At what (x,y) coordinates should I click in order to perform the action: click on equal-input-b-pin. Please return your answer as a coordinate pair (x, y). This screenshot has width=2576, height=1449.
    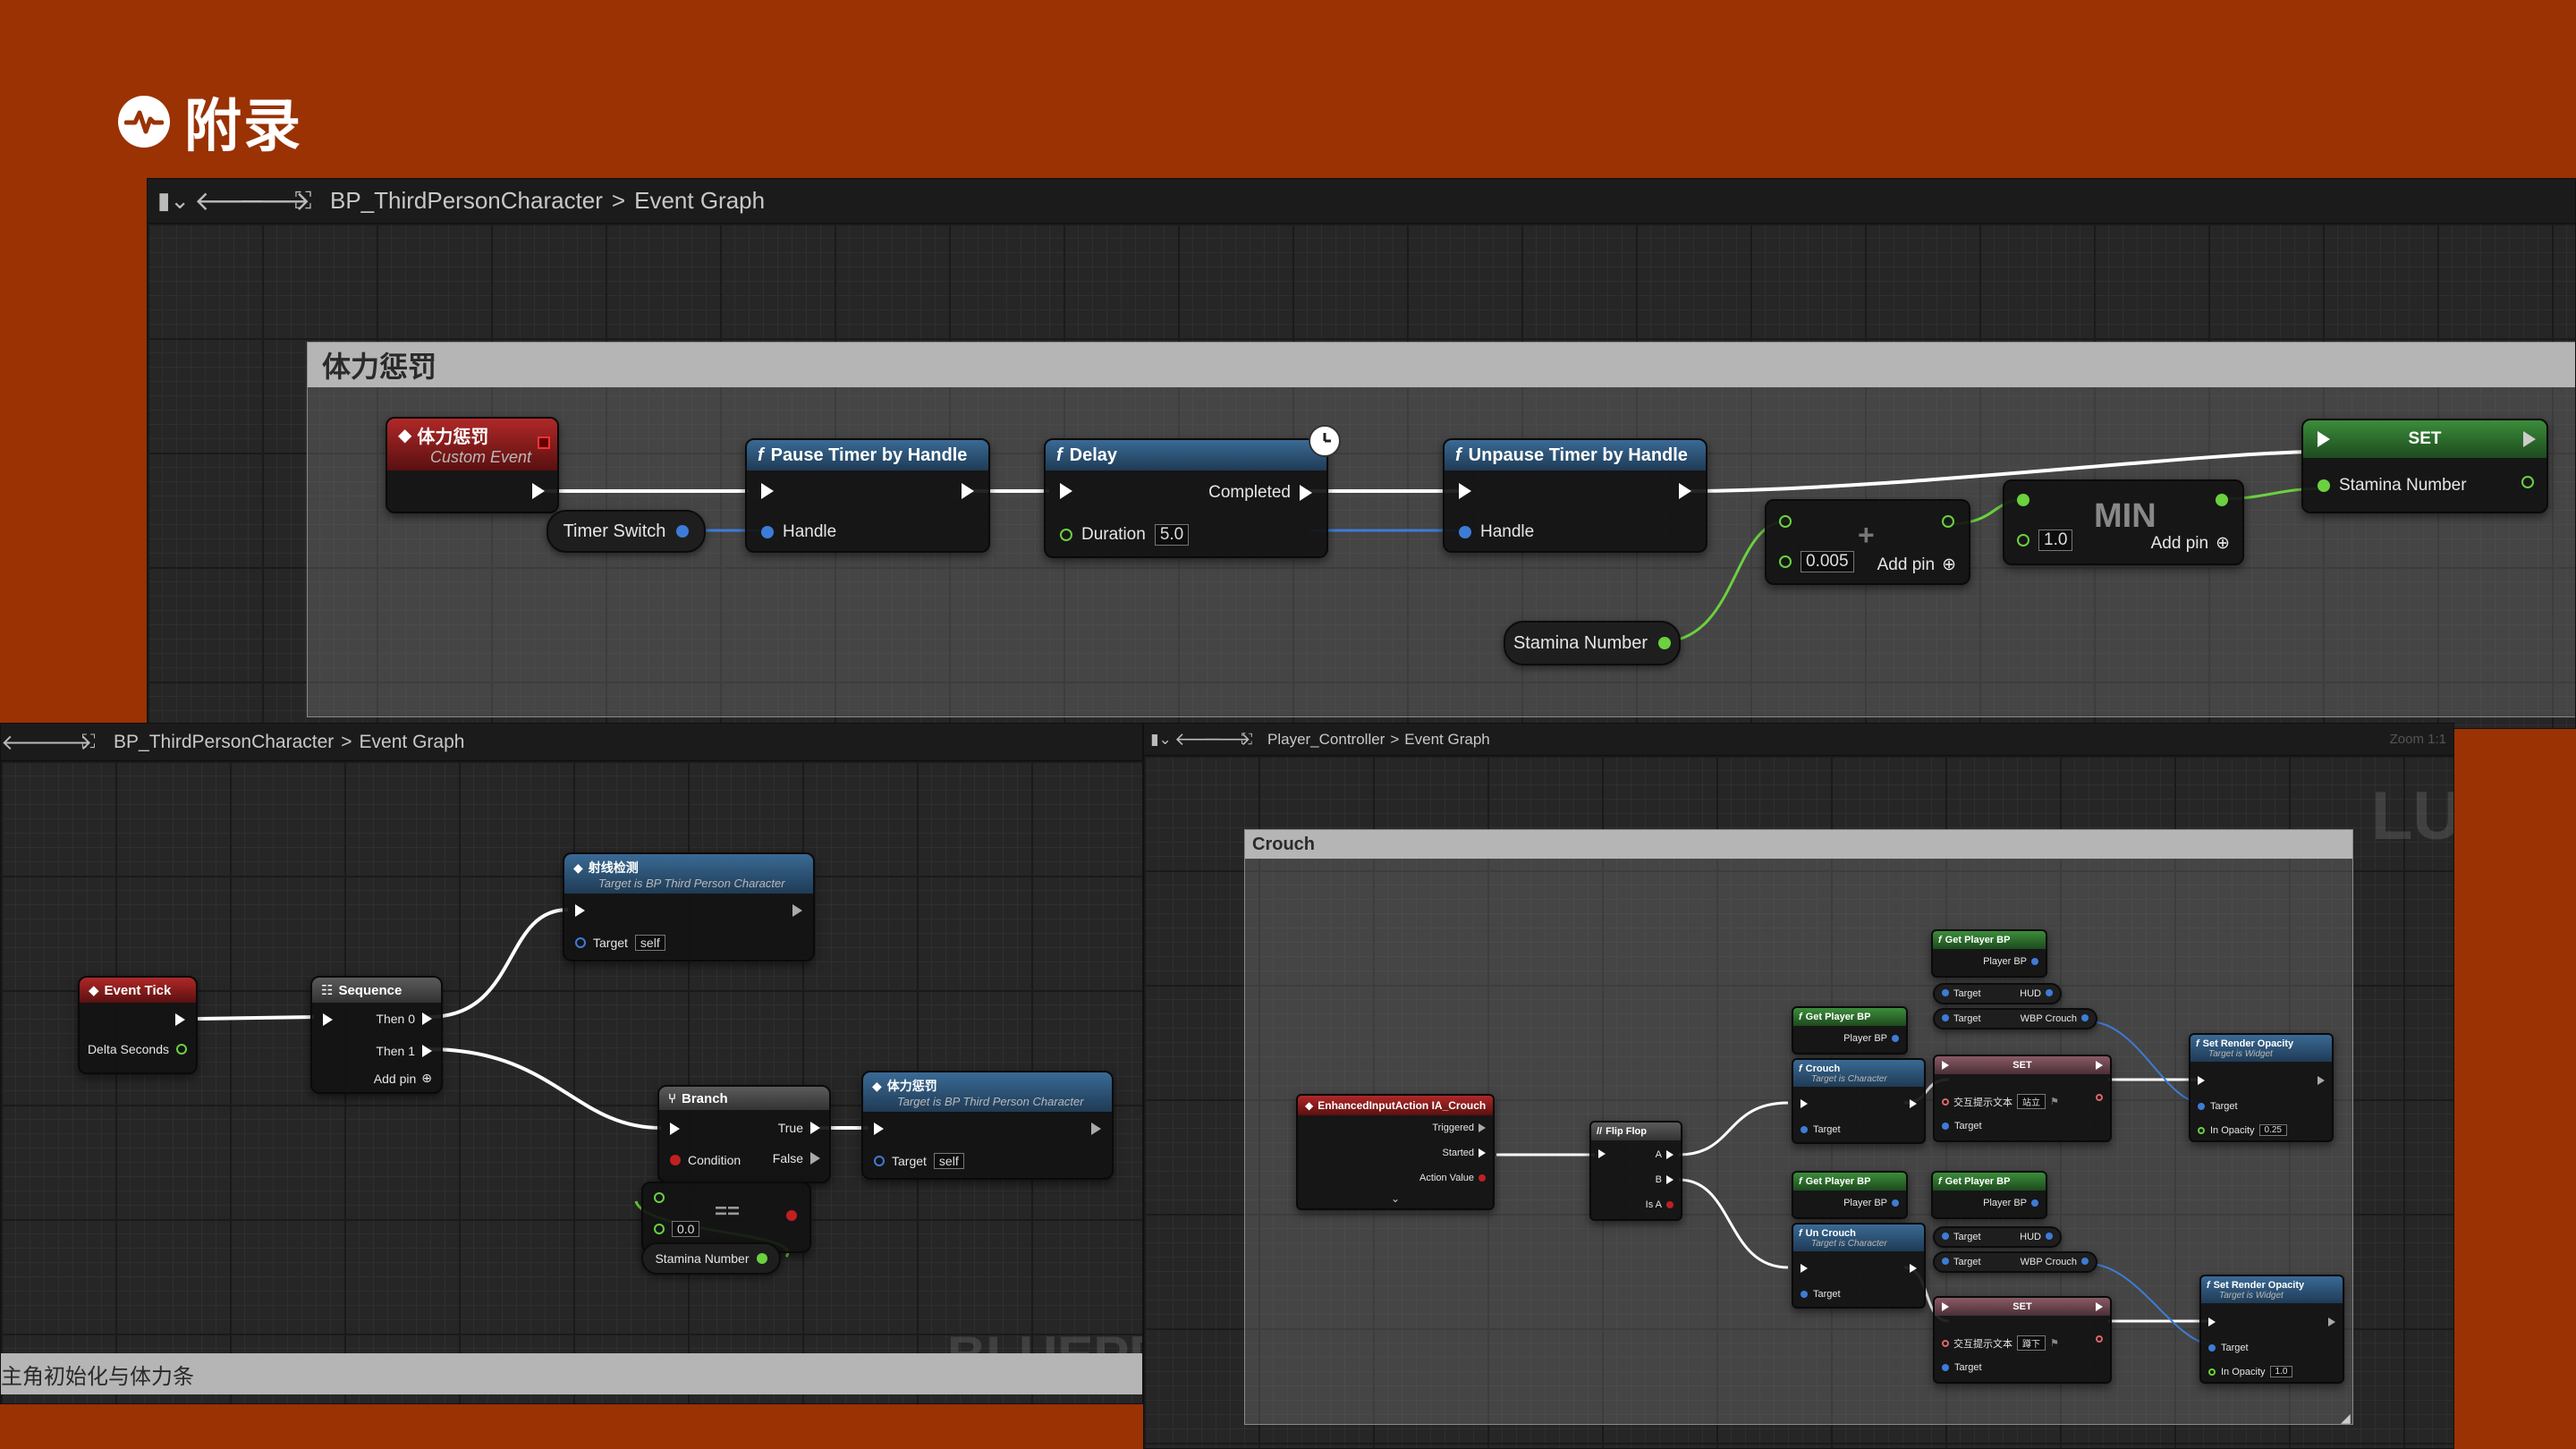
    Looking at the image, I should click on (659, 1229).